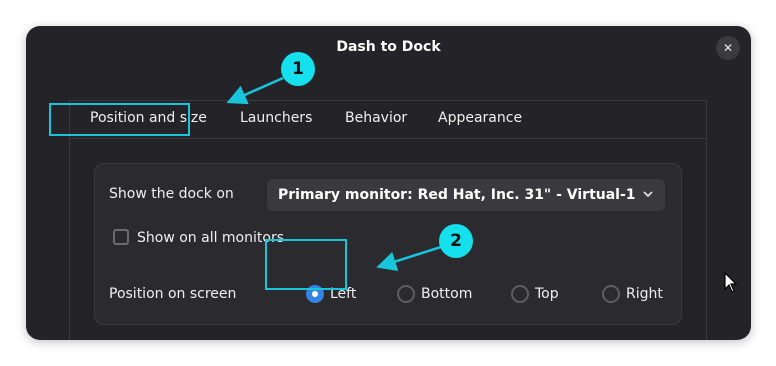  What do you see at coordinates (648, 194) in the screenshot?
I see `chevron-down-icon` at bounding box center [648, 194].